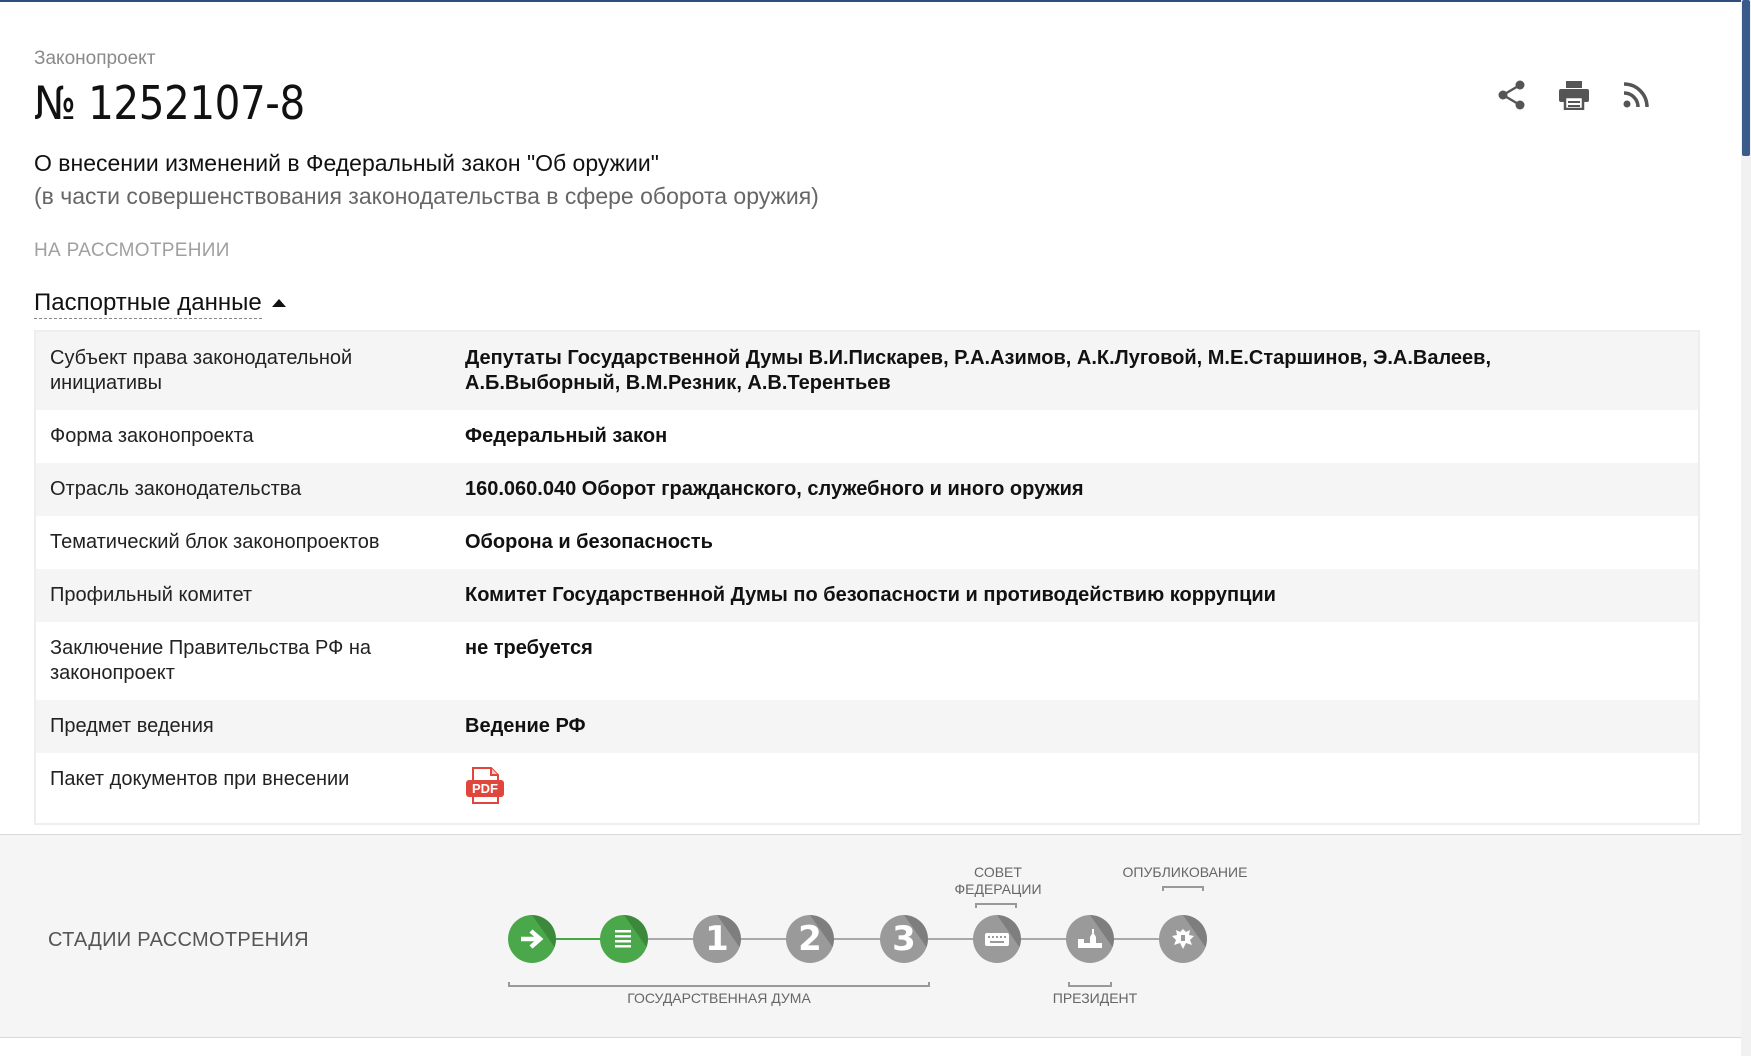 This screenshot has width=1751, height=1056. I want to click on pdf-document-icon: PDF, so click(485, 786).